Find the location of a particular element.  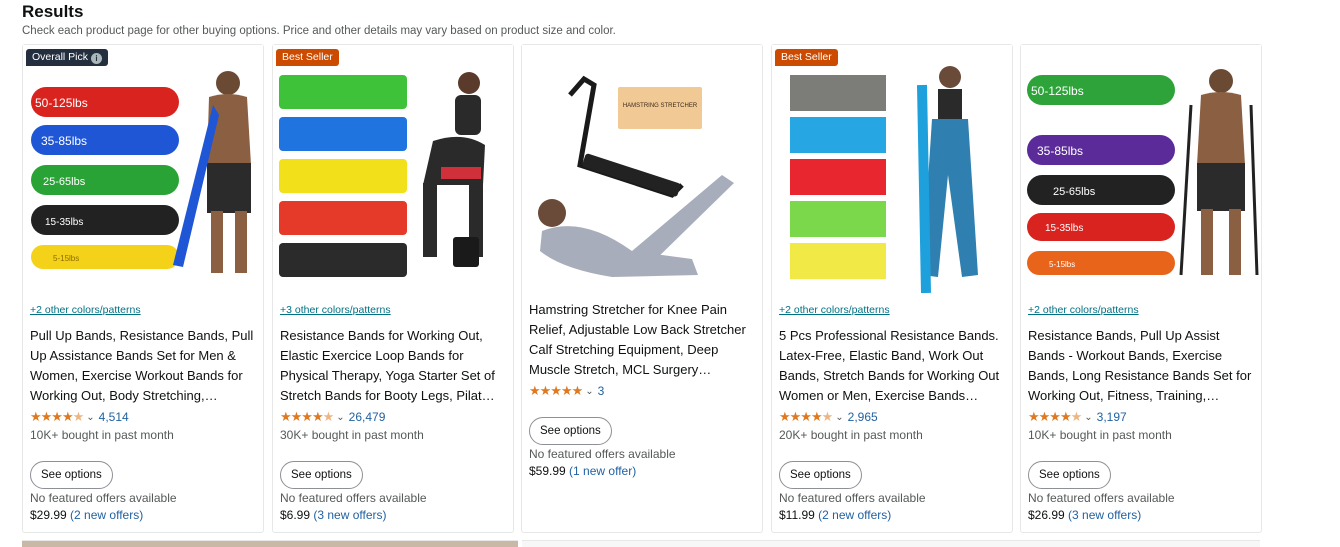

next-row-product-card is located at coordinates (891, 543).